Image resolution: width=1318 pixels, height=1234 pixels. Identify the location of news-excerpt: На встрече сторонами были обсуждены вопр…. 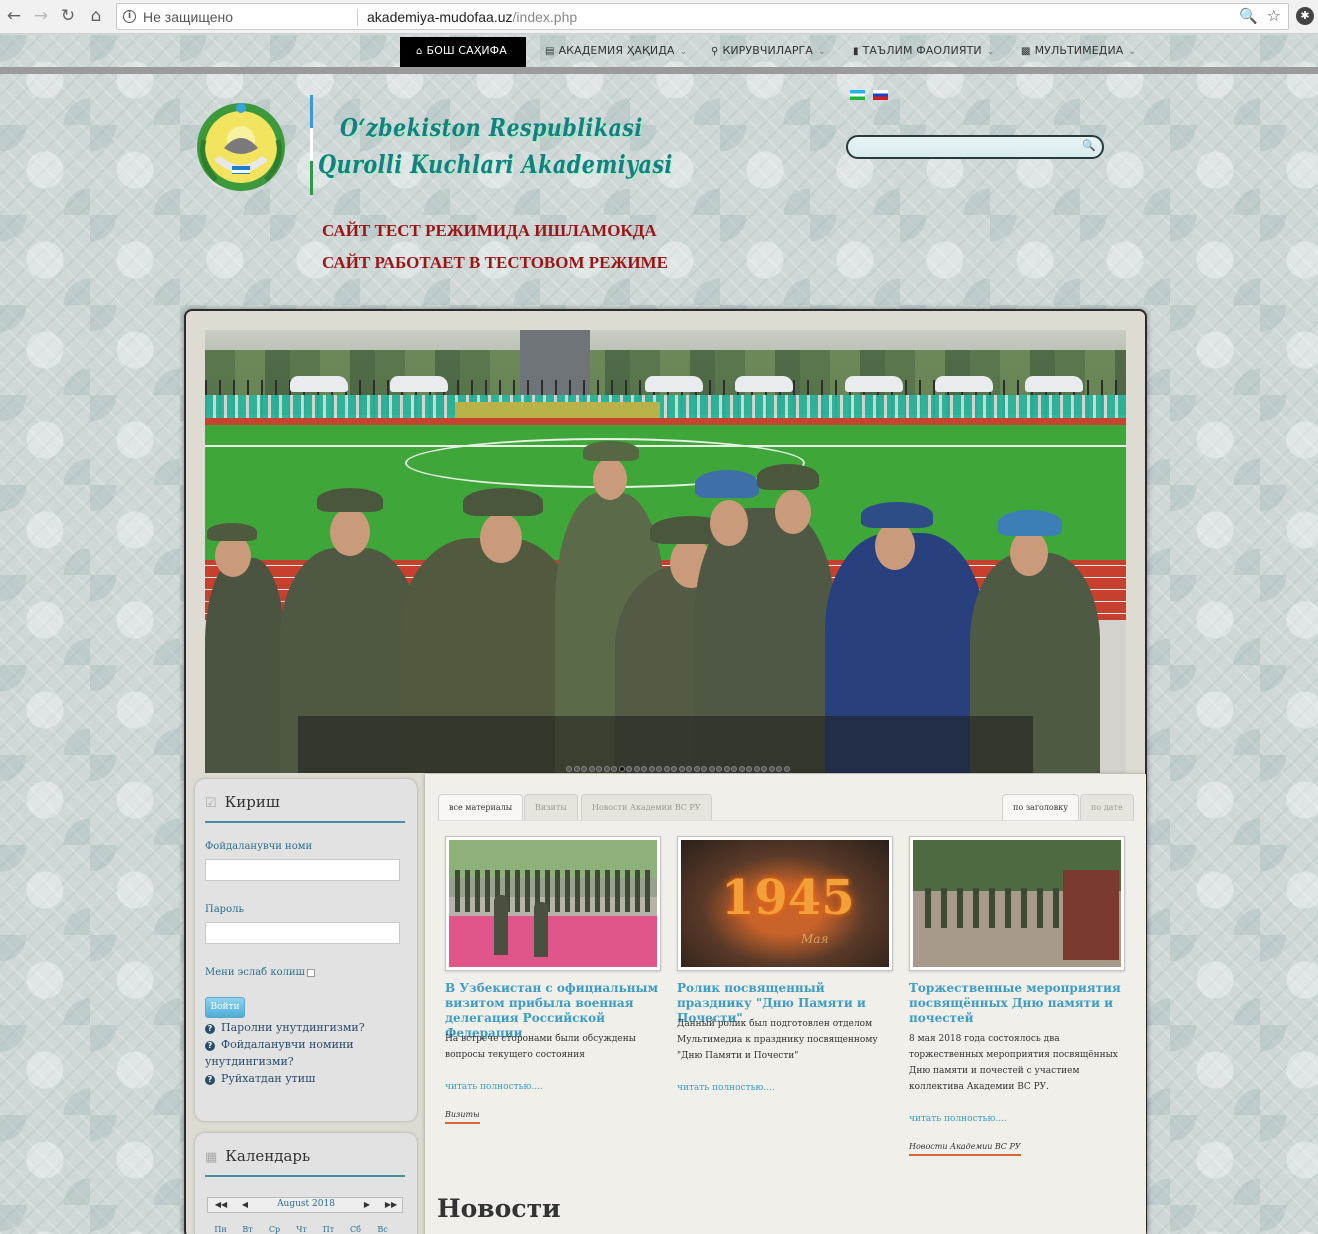
(540, 1047).